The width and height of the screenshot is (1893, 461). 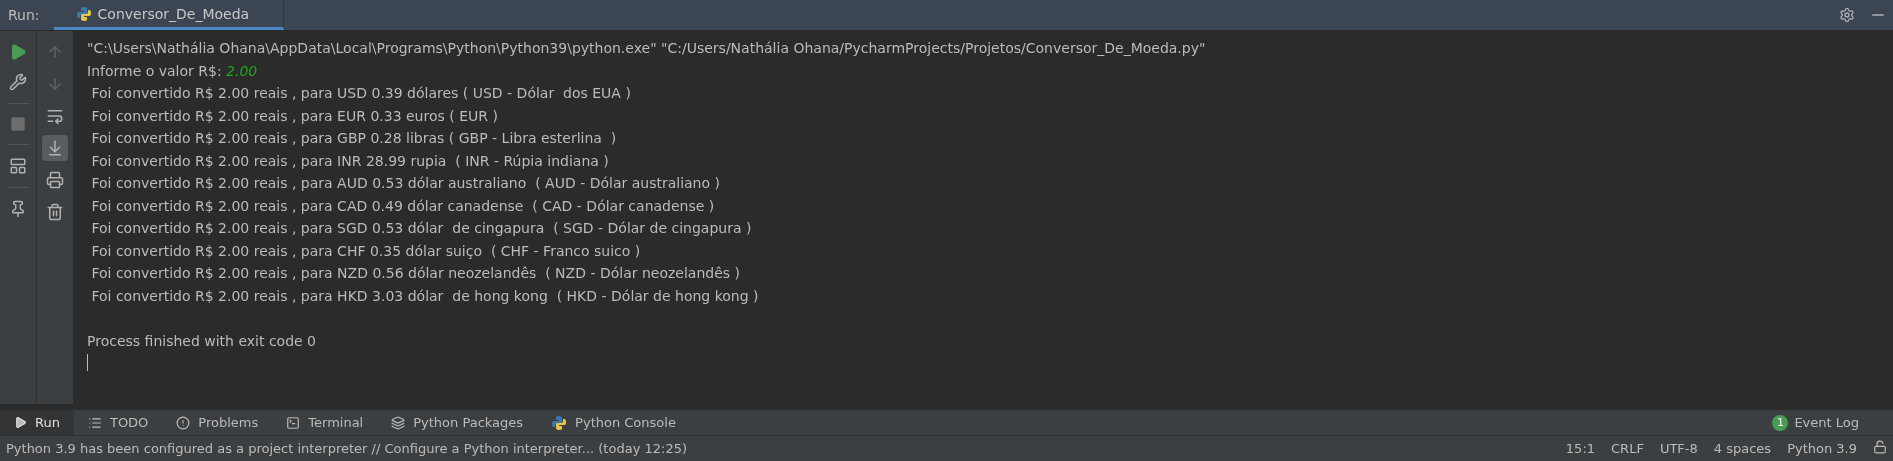 What do you see at coordinates (425, 296) in the screenshot?
I see `console-line: Foi convertido R$ 2.00 reais , para HKD 3.03 dólar de hong kong ( HKD - Dólar de hong kong )` at bounding box center [425, 296].